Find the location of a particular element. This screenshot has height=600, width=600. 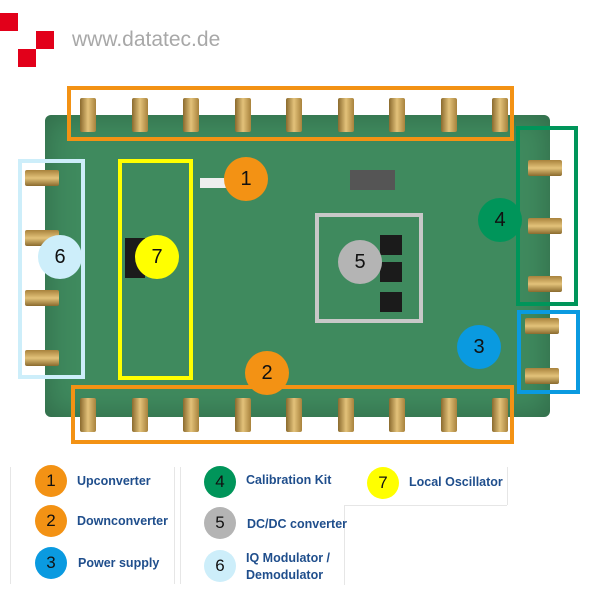

legend-label-7: Local Oscillator is located at coordinates (456, 482).